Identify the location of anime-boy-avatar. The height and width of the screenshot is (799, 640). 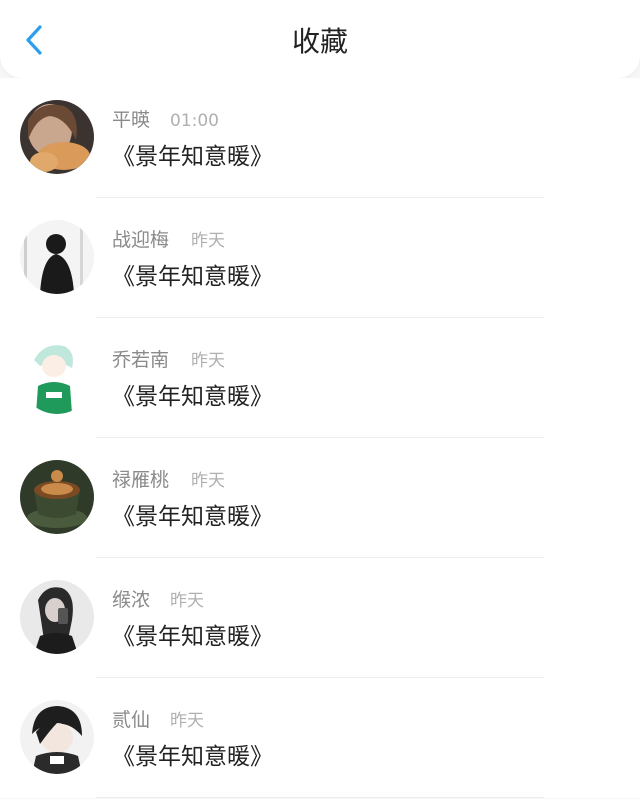
(57, 737).